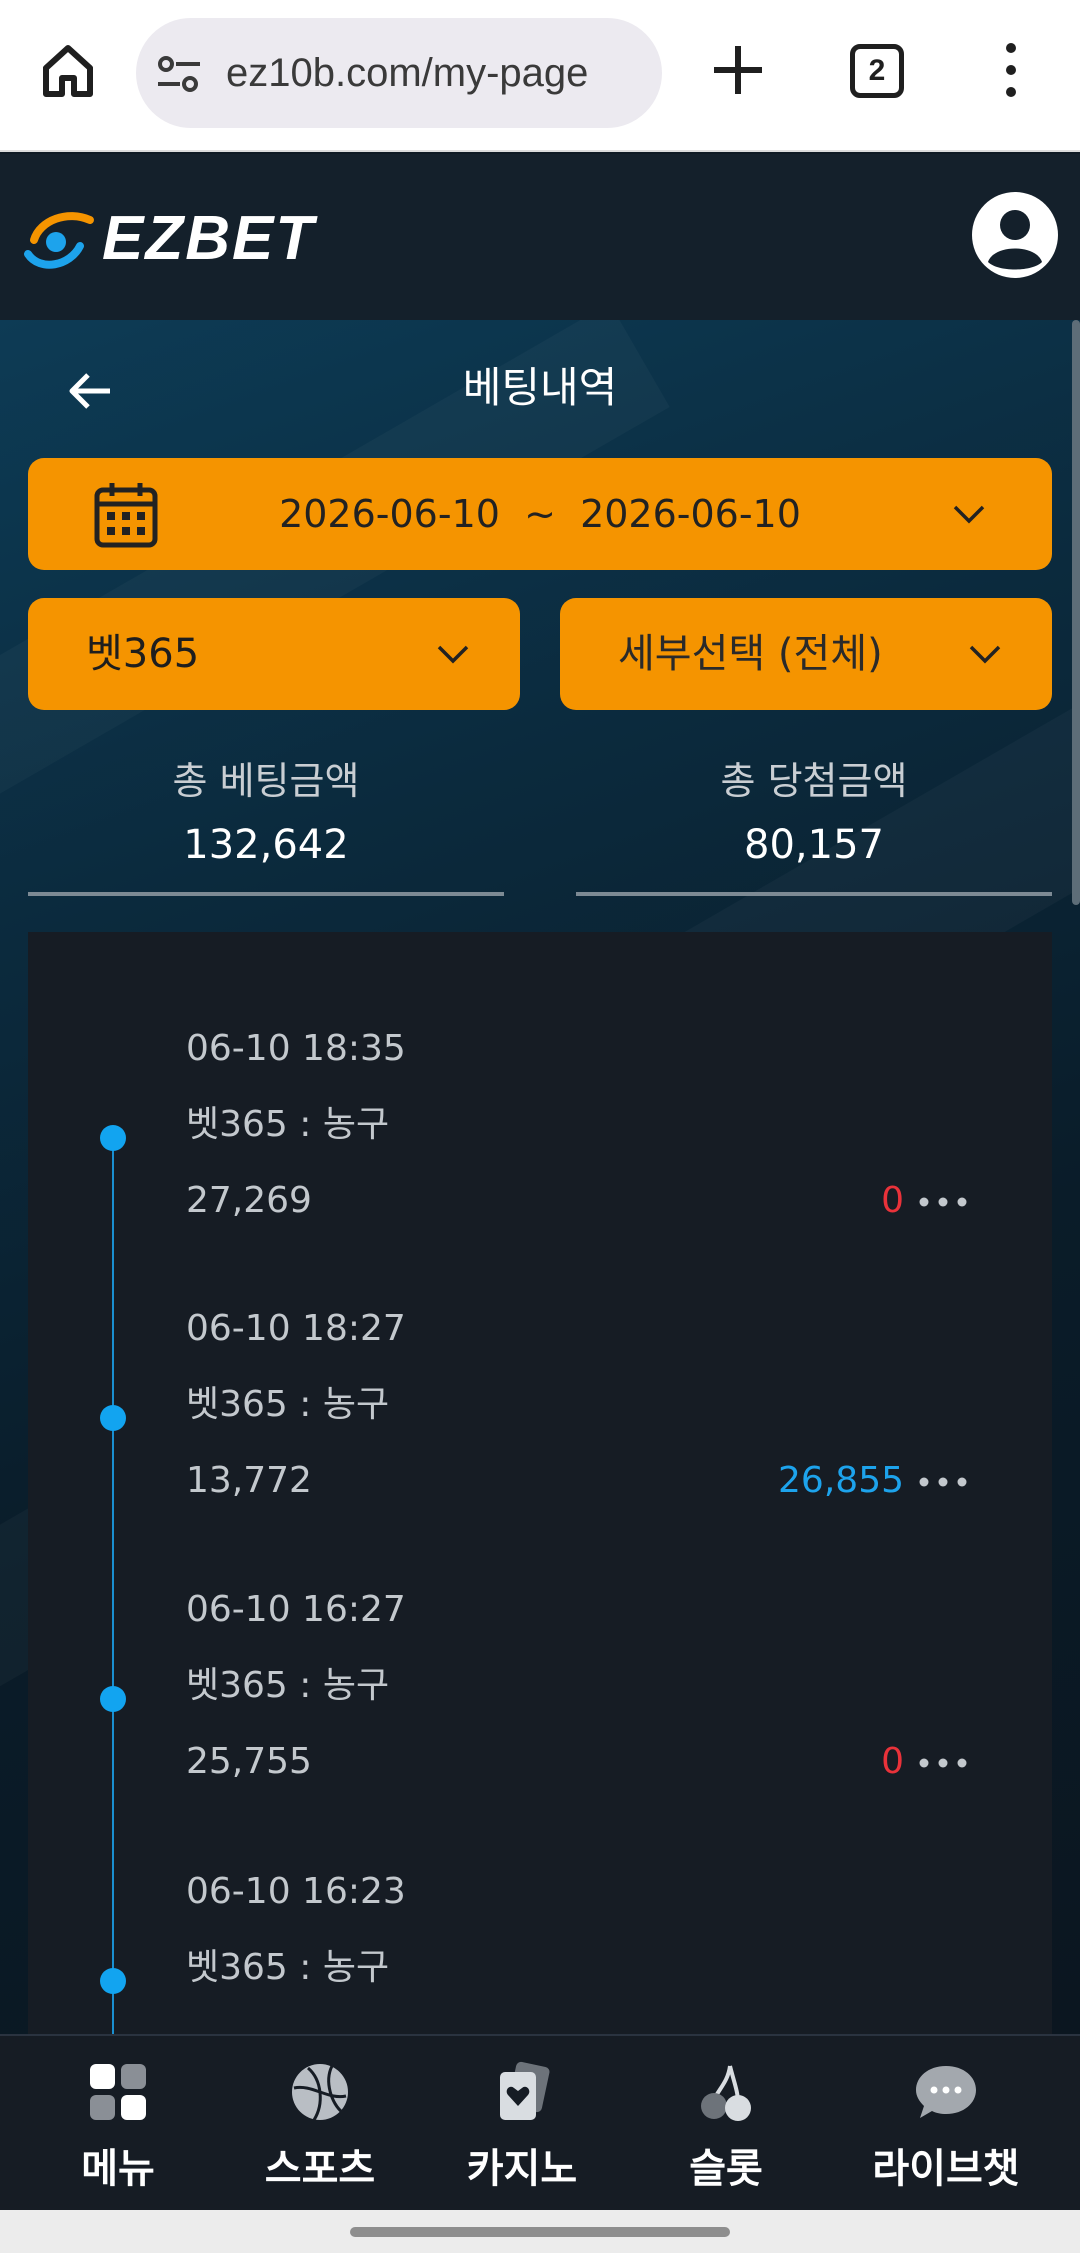  I want to click on nav-live-chat: 라이브챗, so click(946, 2125).